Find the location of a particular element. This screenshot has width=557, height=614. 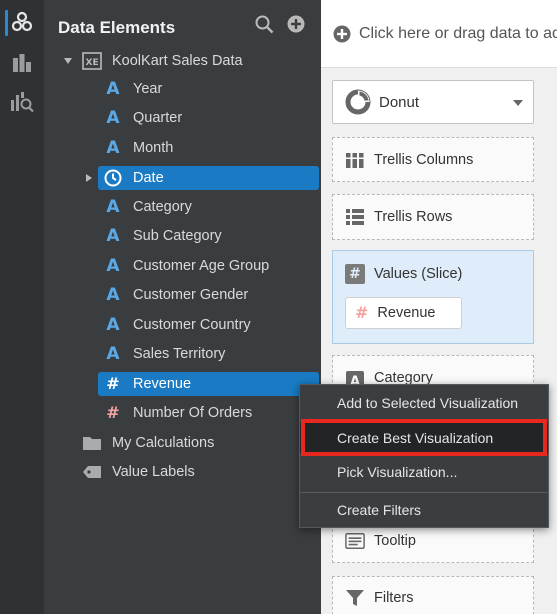

data-element-label: Customer Age Group is located at coordinates (201, 266).